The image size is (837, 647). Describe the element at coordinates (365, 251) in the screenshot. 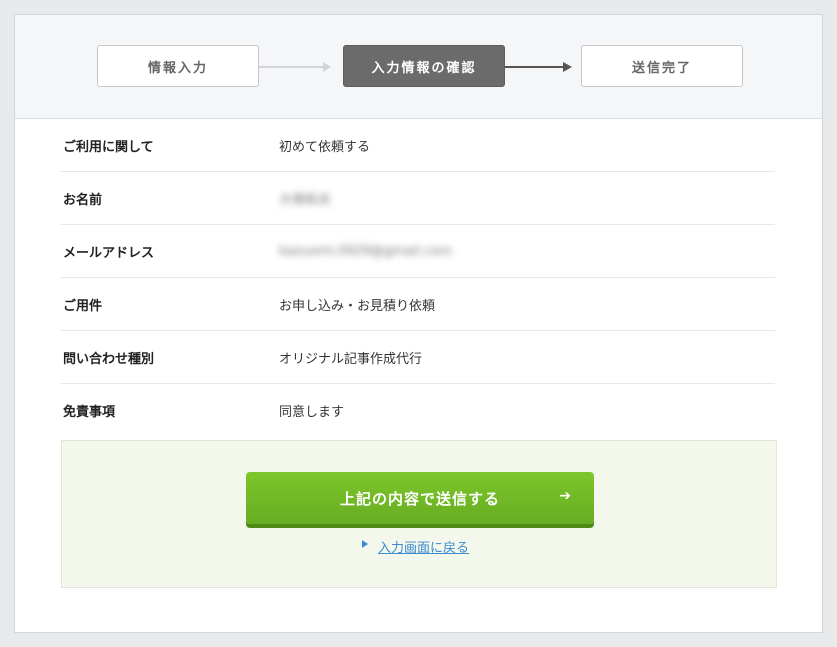

I see `row-value-redacted: kazuomi.0929@gmail.com` at that location.